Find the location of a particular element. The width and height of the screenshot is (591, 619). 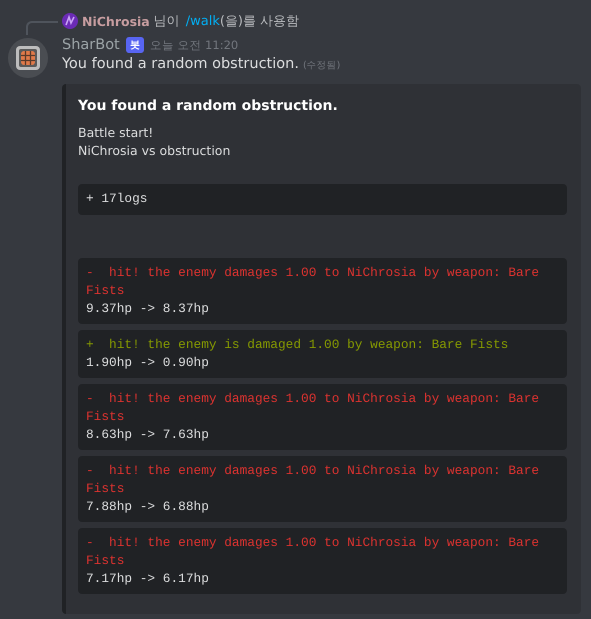

embed-text: NiChrosia vs obstruction is located at coordinates (155, 151).